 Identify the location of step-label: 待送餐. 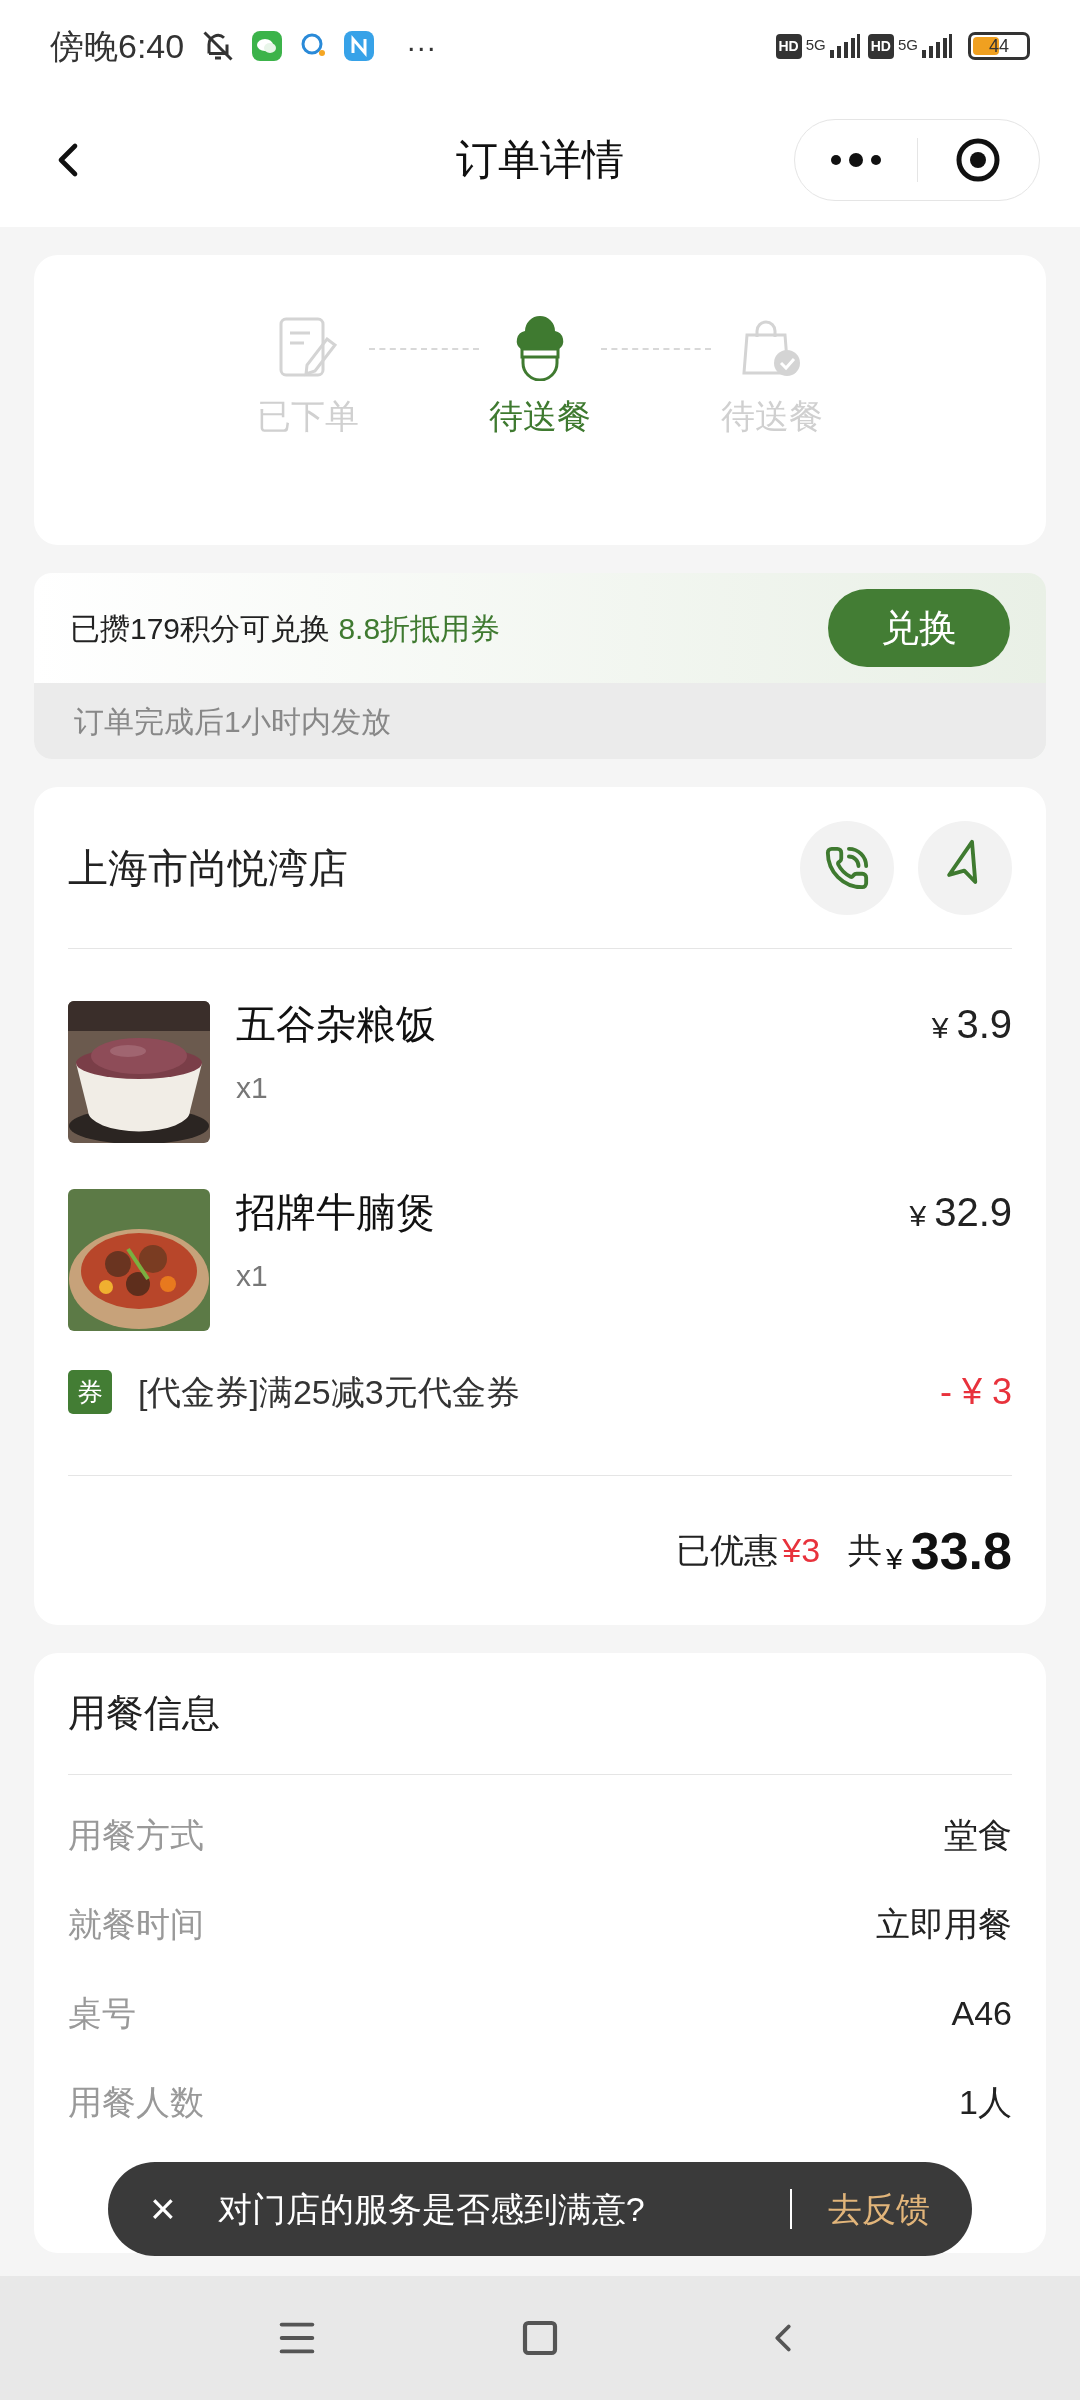
(540, 416).